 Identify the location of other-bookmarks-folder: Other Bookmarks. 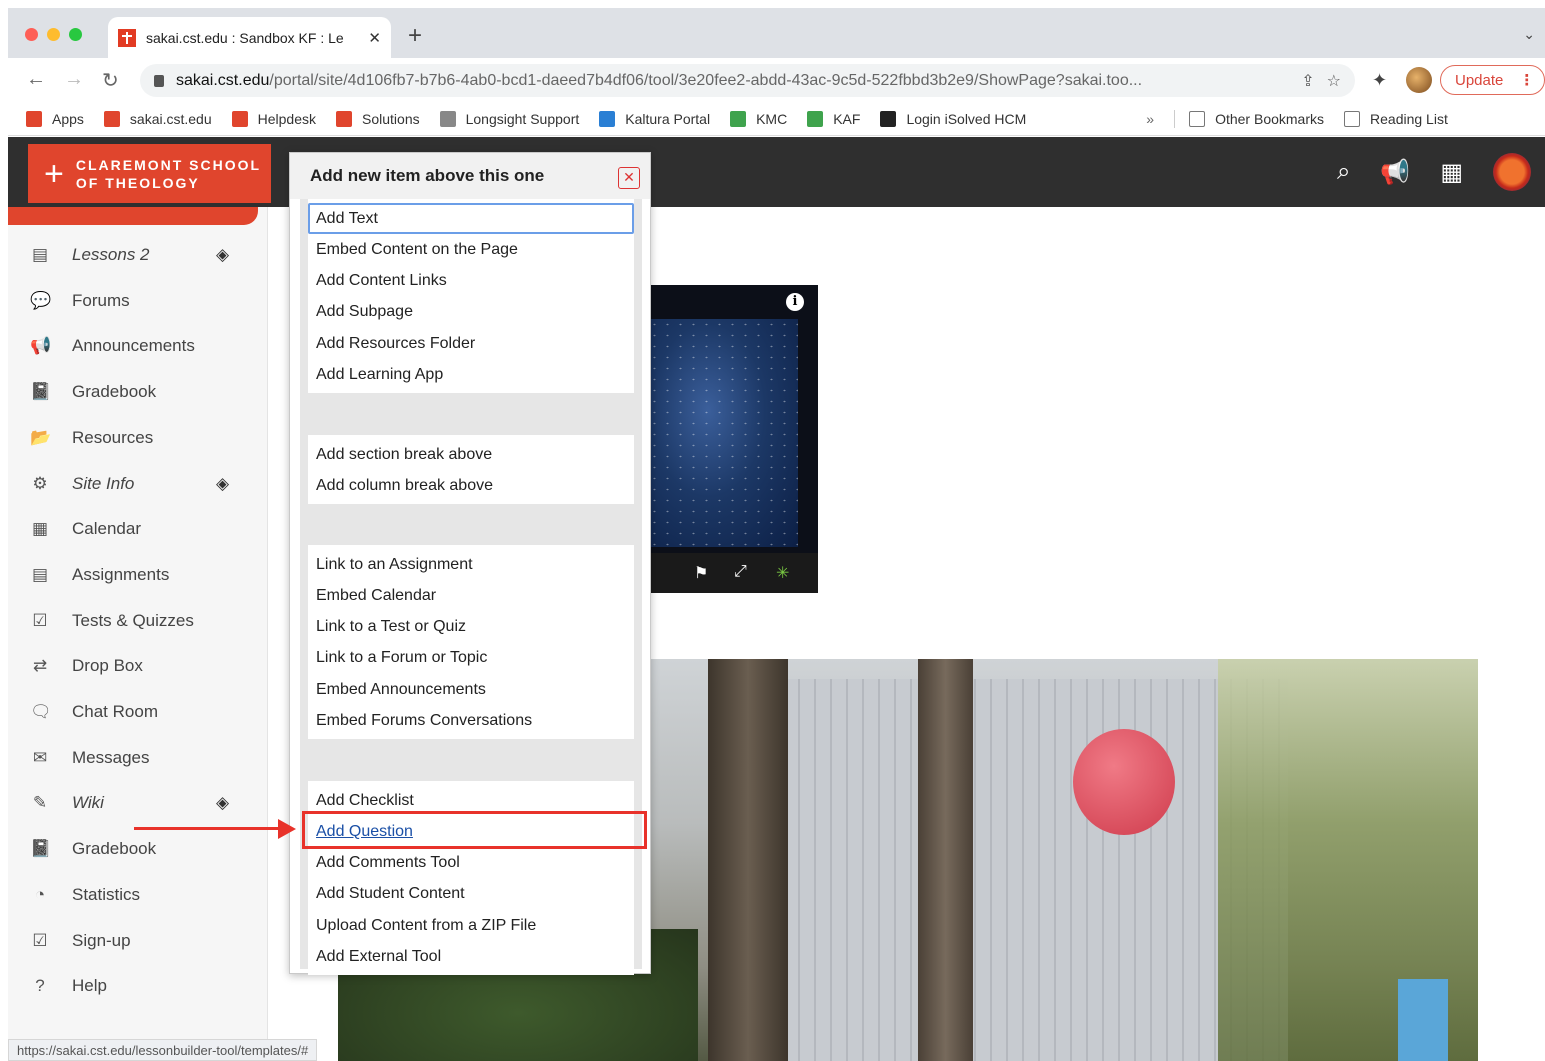
(1256, 118).